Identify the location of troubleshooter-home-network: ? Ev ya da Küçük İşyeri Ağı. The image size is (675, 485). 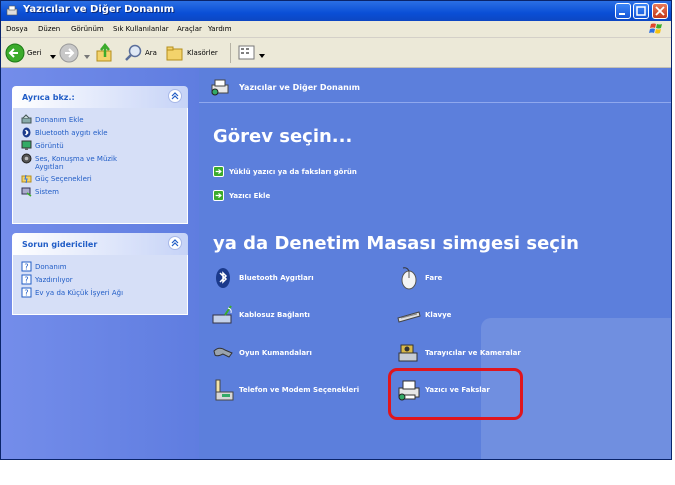
(100, 293).